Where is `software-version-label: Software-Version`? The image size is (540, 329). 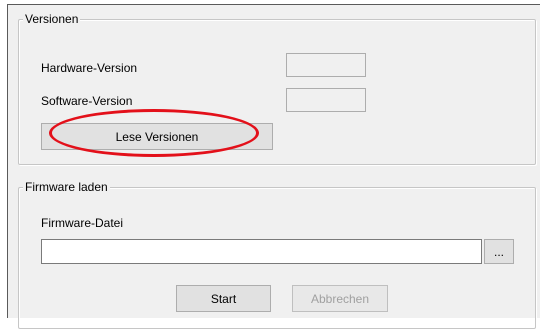
software-version-label: Software-Version is located at coordinates (87, 101).